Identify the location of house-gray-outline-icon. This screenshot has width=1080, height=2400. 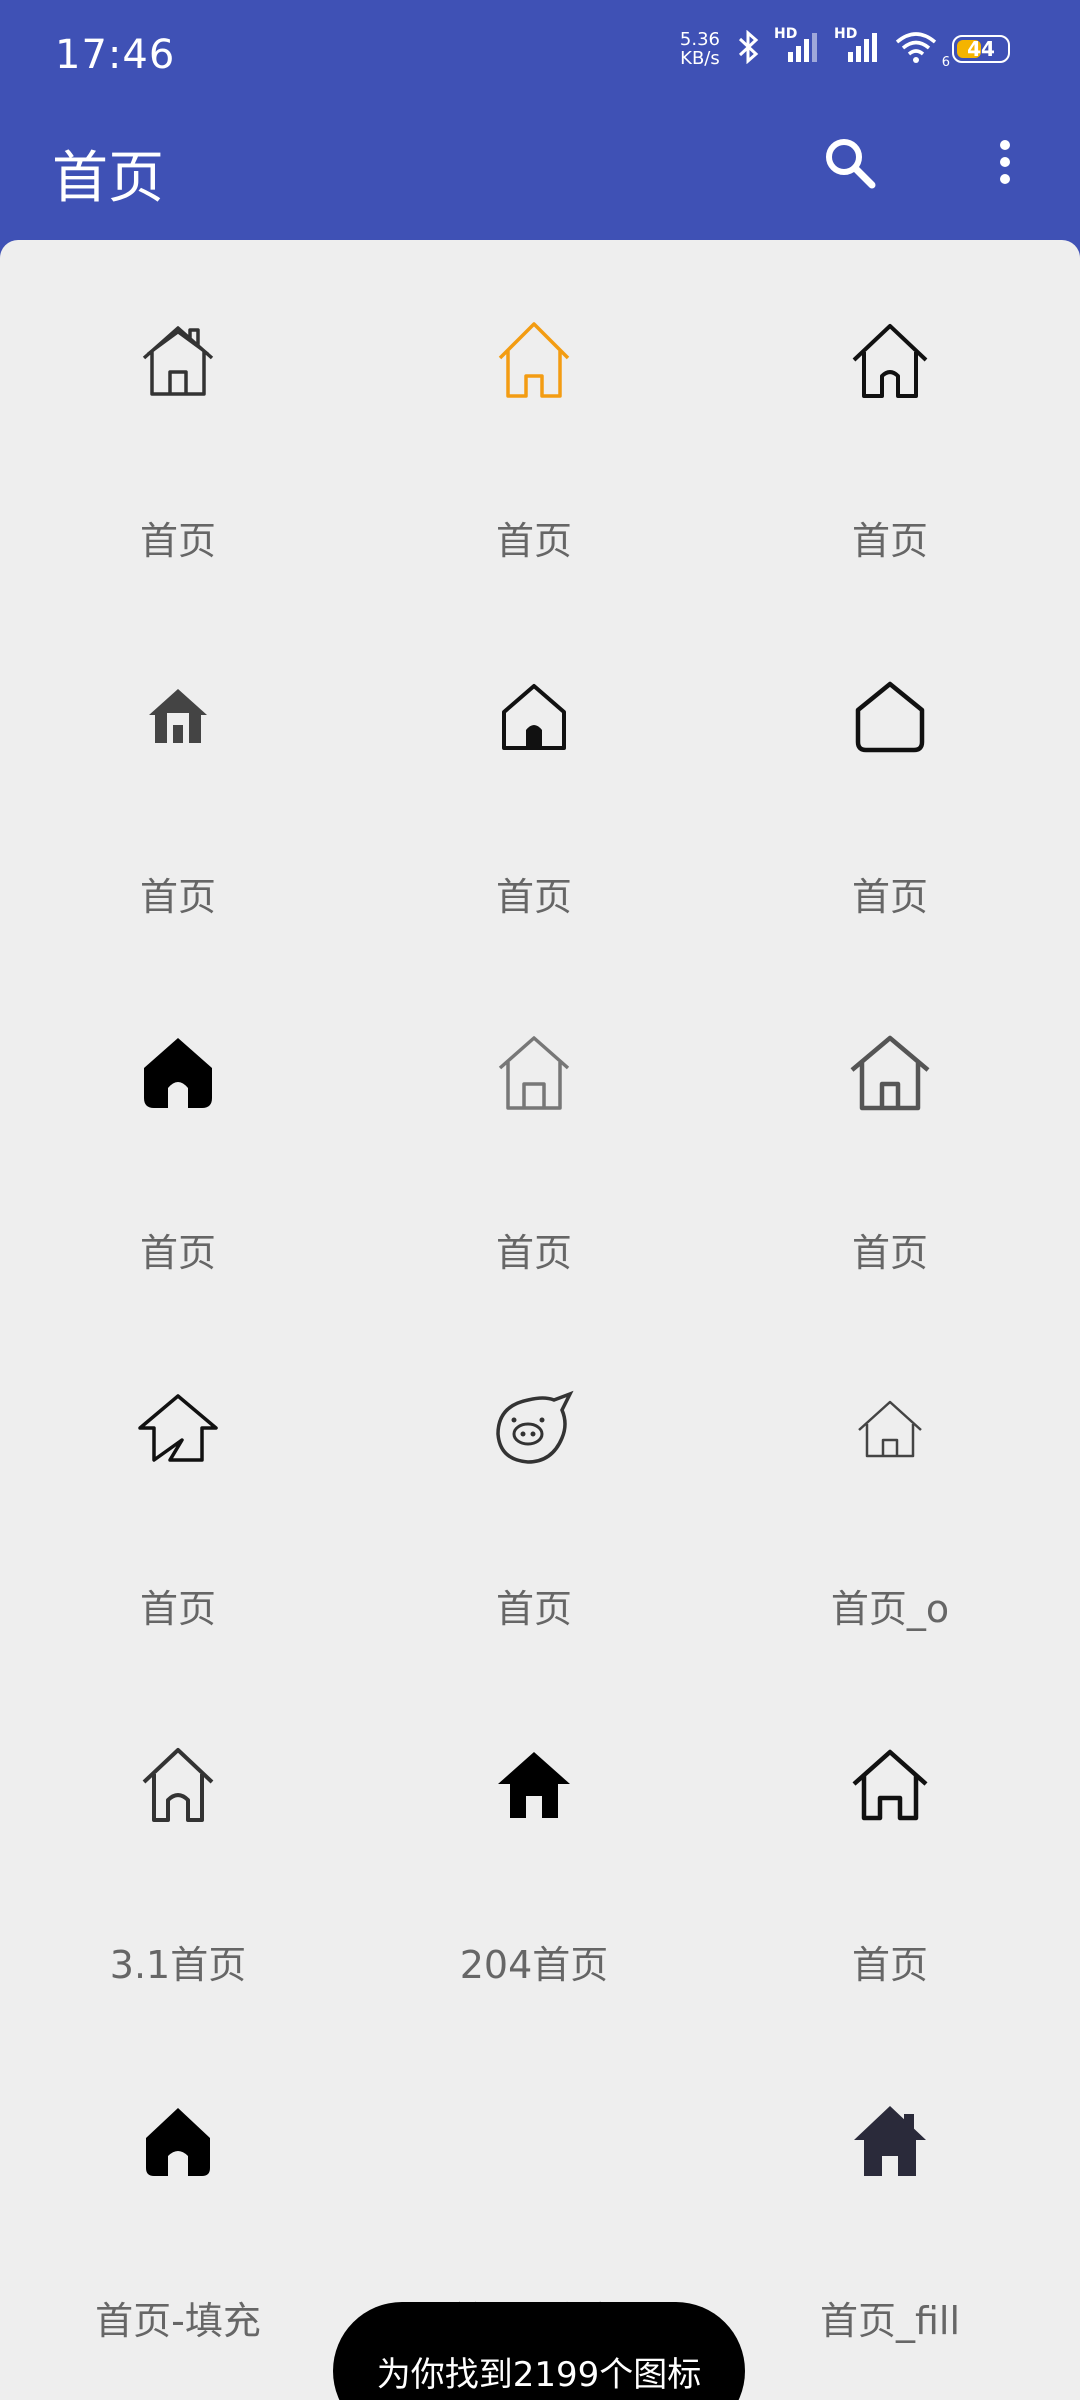
(534, 1072).